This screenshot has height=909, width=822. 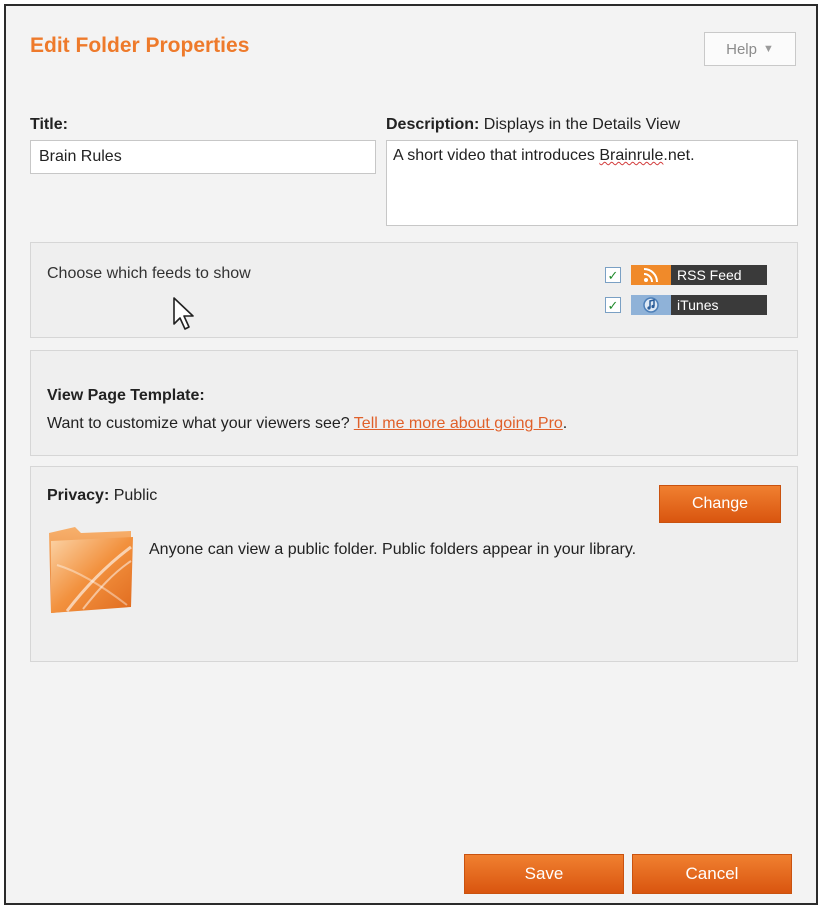 I want to click on title-label-text: Title:, so click(x=49, y=124).